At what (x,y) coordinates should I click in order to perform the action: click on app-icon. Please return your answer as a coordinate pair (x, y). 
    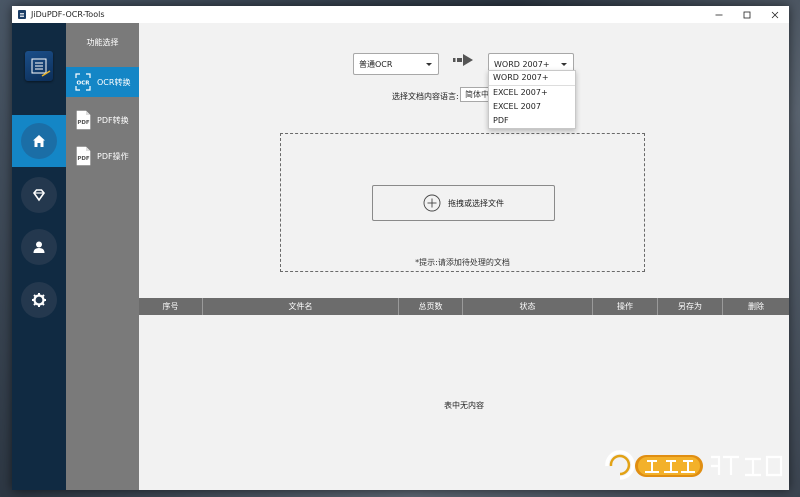
    Looking at the image, I should click on (22, 14).